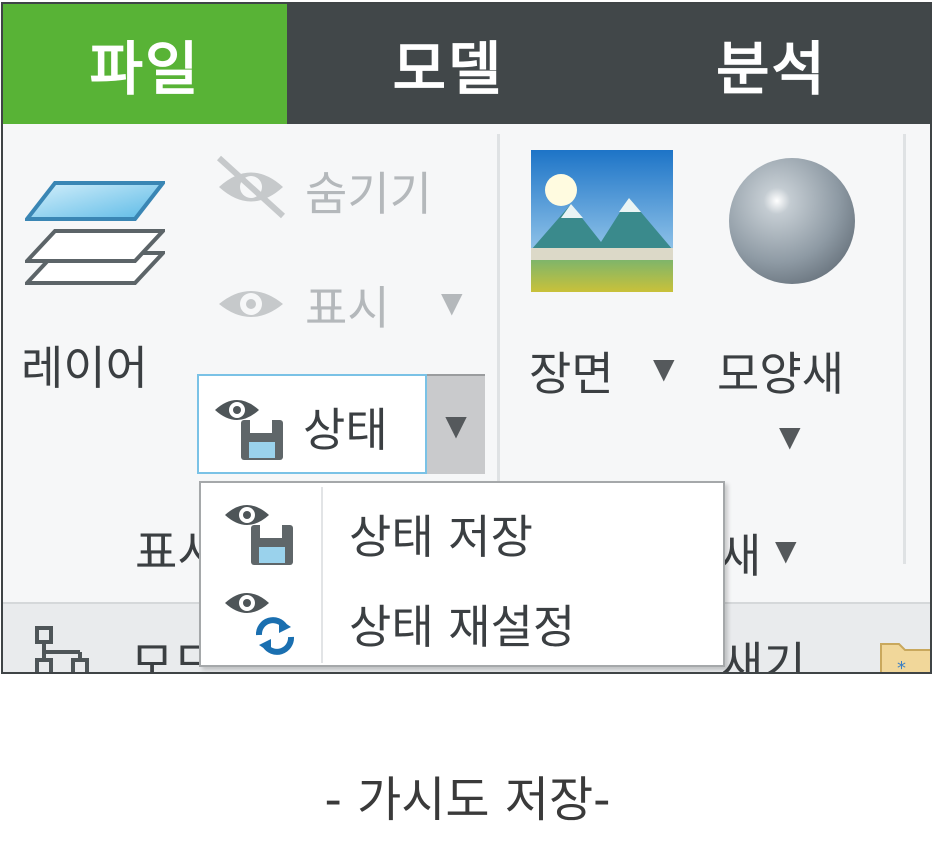 This screenshot has height=856, width=935. Describe the element at coordinates (780, 371) in the screenshot. I see `appearance-button-label: 모양새` at that location.